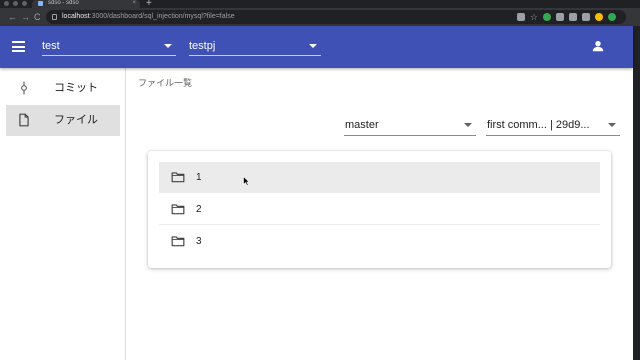 This screenshot has width=640, height=360. I want to click on sidebar-item-label: ファイル, so click(76, 120).